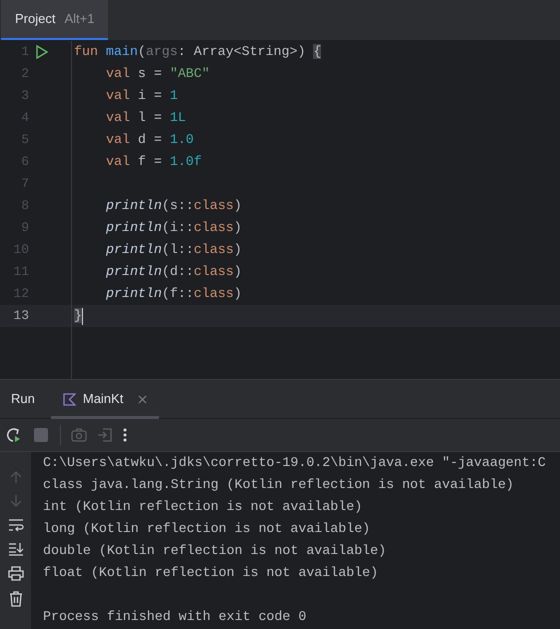  What do you see at coordinates (23, 399) in the screenshot?
I see `run-title: Run` at bounding box center [23, 399].